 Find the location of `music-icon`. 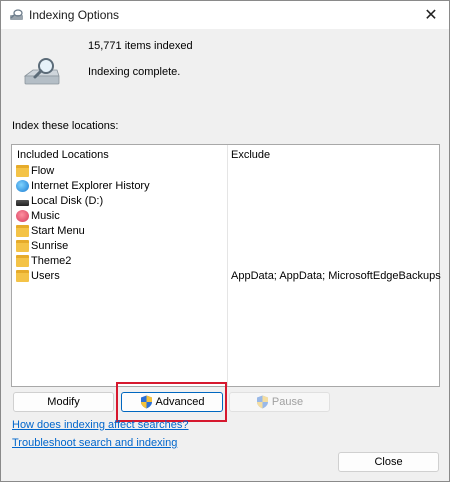

music-icon is located at coordinates (22, 215).